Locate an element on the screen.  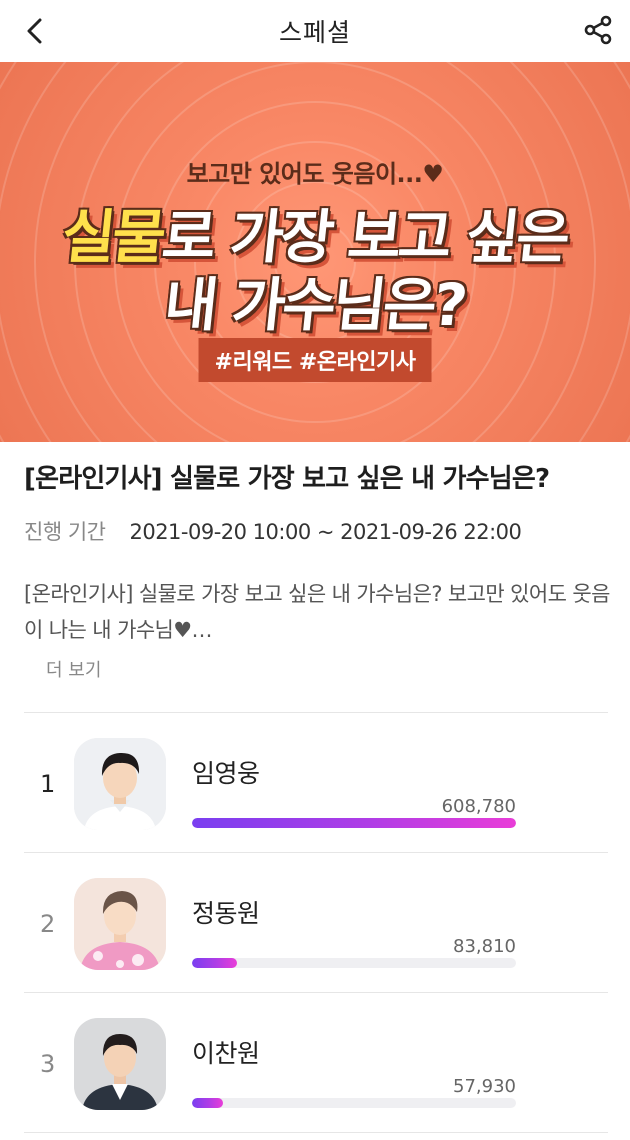
see-more-link: 더 보기 is located at coordinates (73, 669).